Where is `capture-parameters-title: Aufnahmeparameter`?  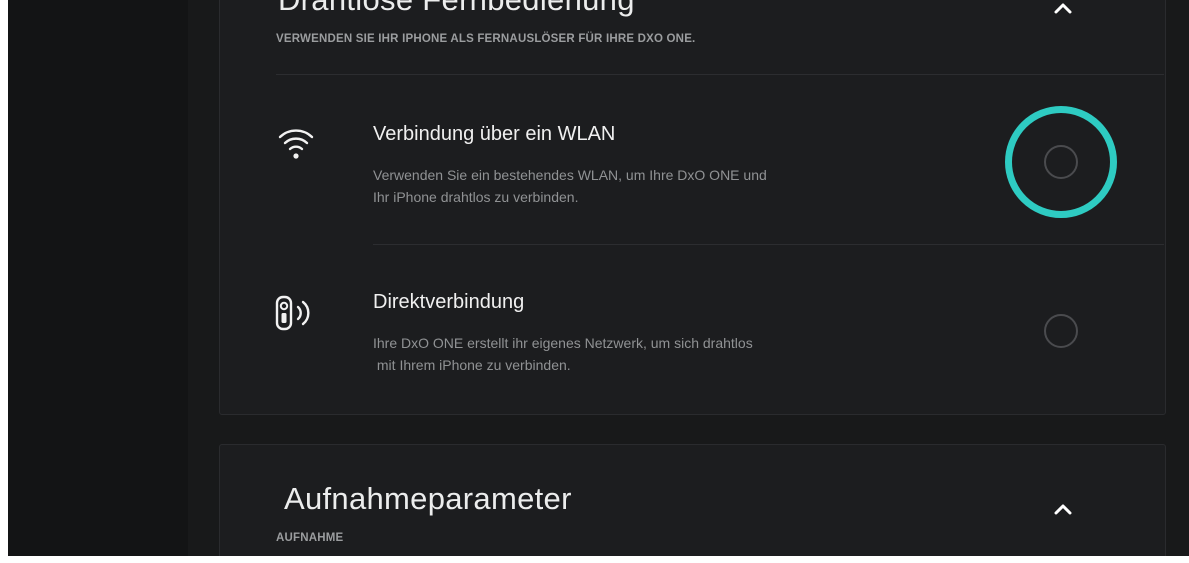 capture-parameters-title: Aufnahmeparameter is located at coordinates (428, 498).